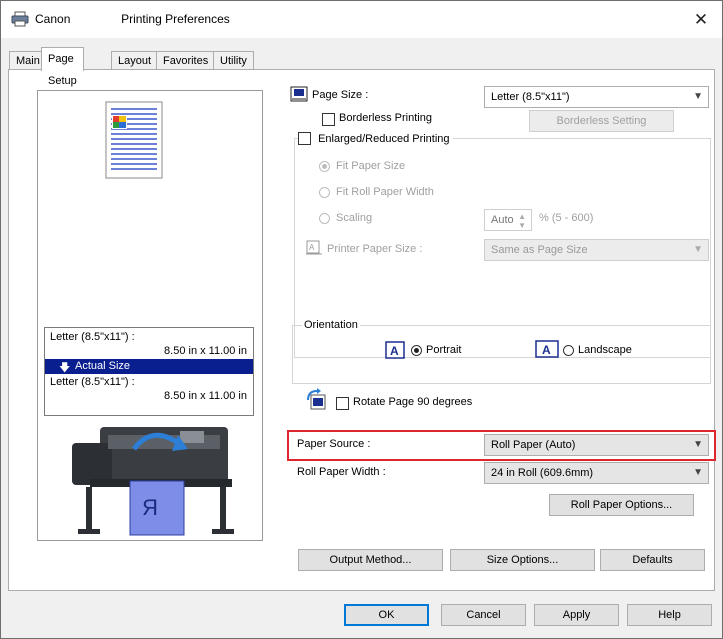 This screenshot has width=723, height=639. What do you see at coordinates (134, 140) in the screenshot?
I see `page-preview-icon` at bounding box center [134, 140].